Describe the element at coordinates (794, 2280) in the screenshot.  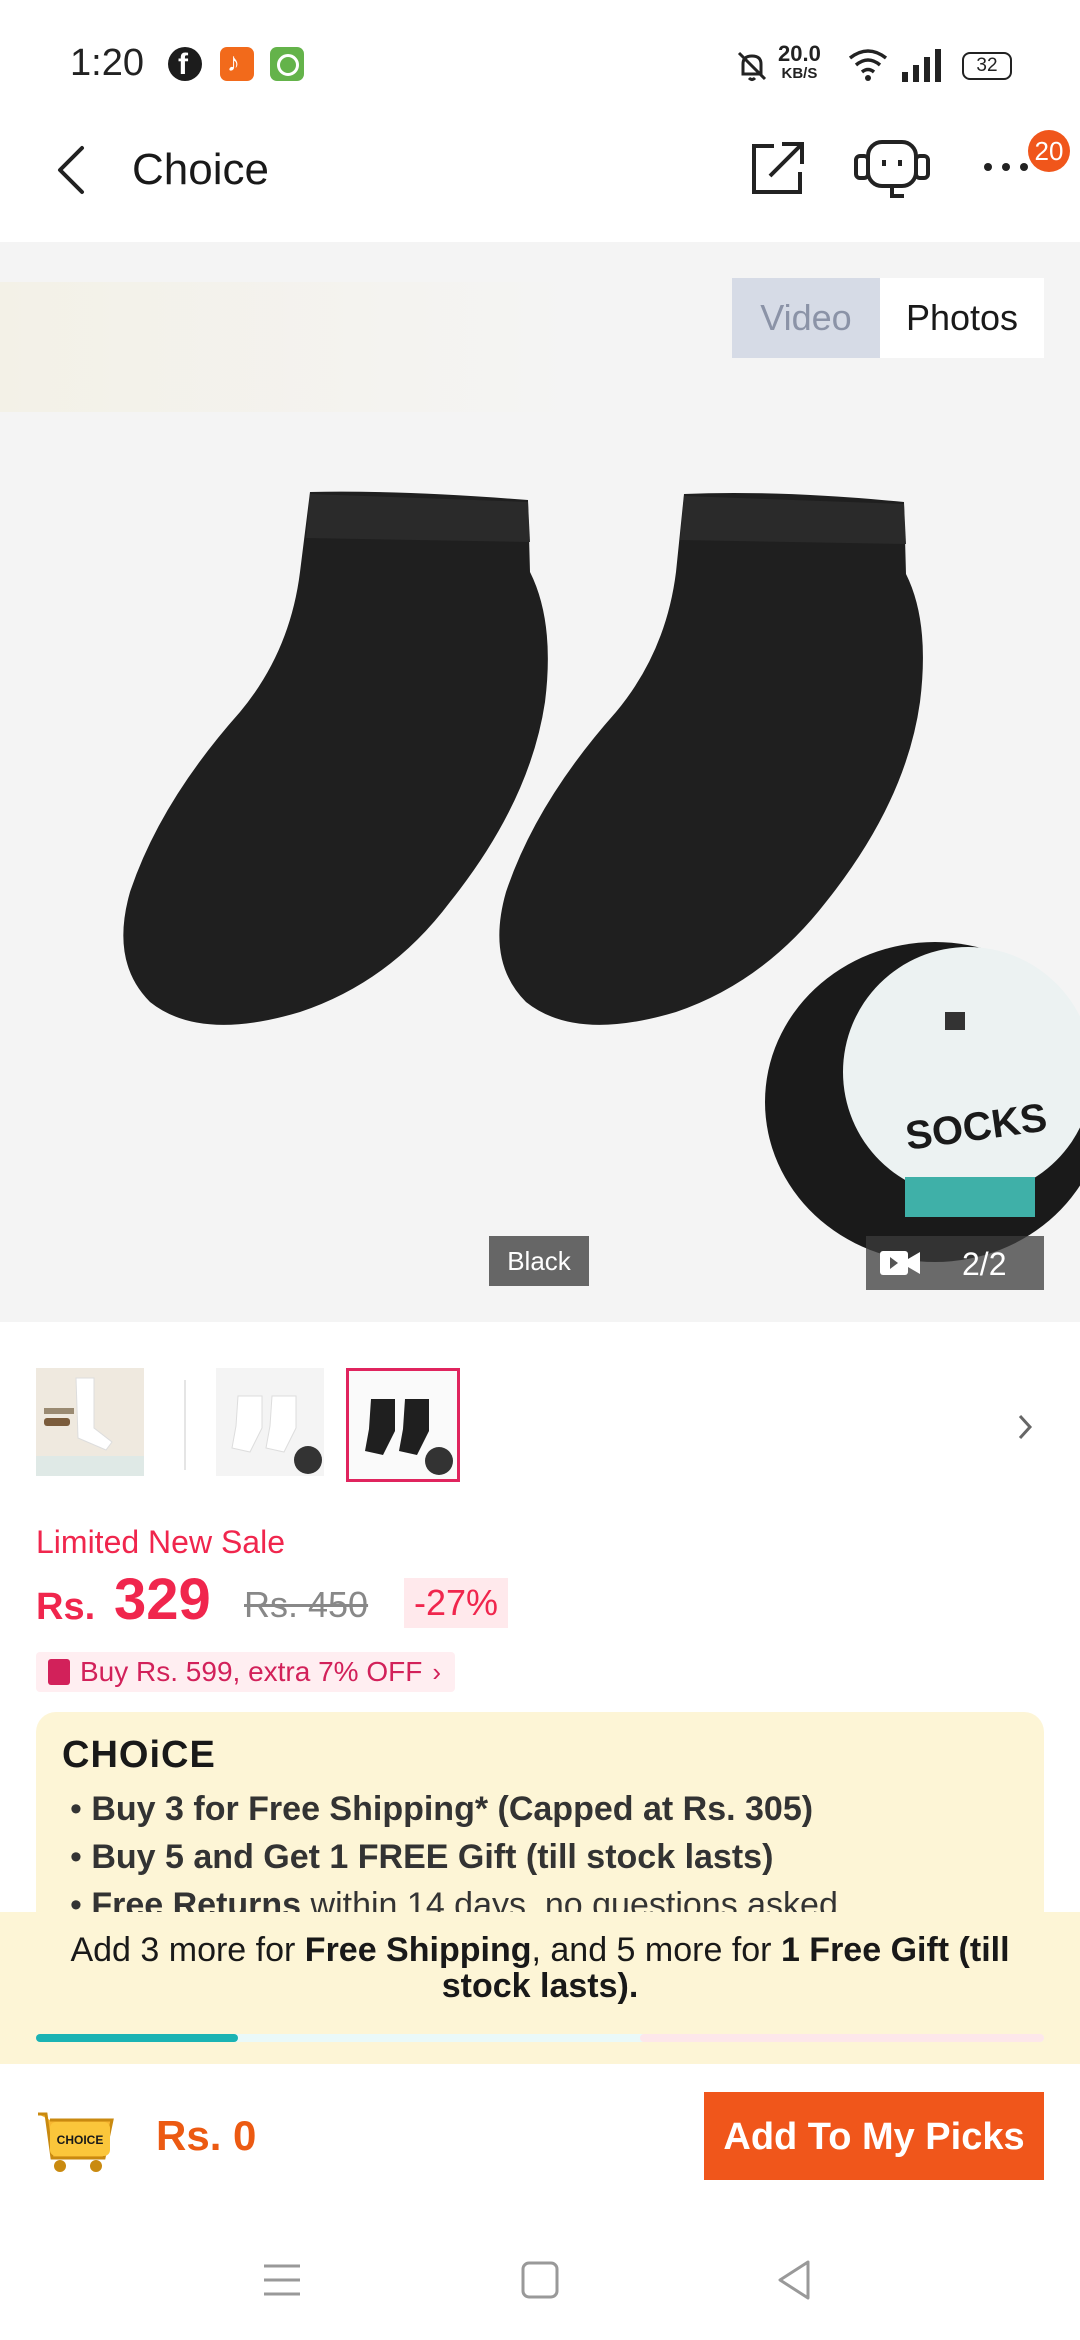
I see `back-nav-icon` at that location.